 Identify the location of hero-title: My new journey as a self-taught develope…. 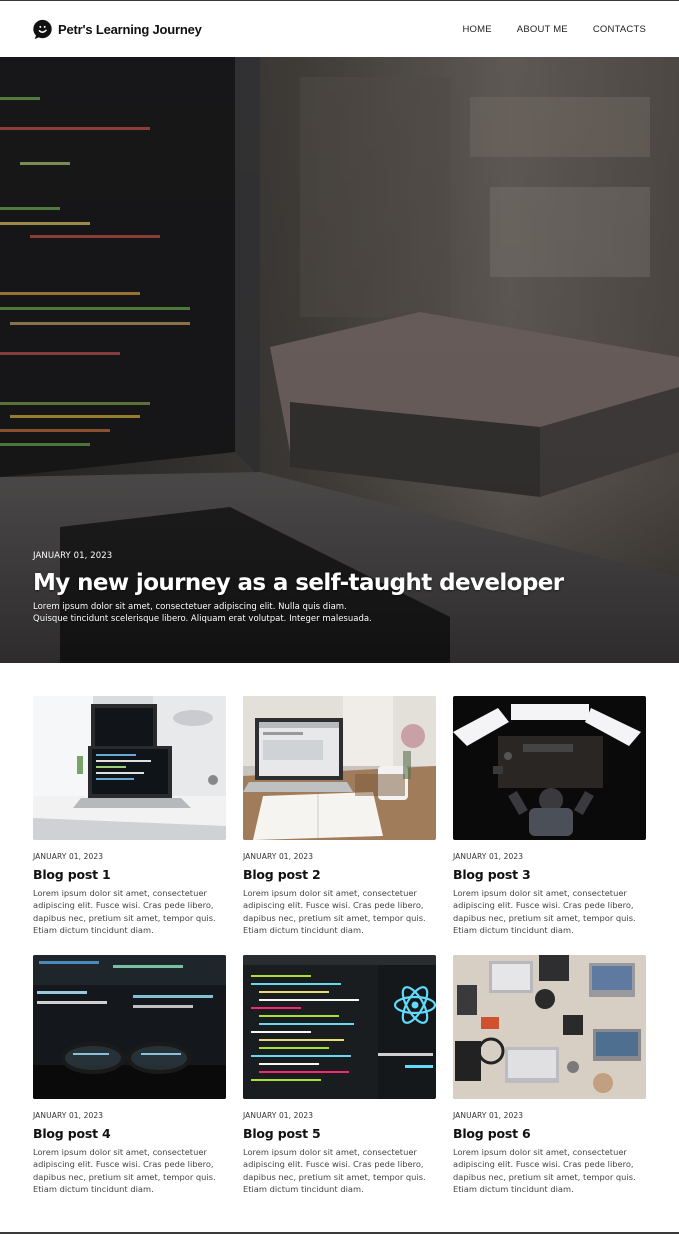
(343, 583).